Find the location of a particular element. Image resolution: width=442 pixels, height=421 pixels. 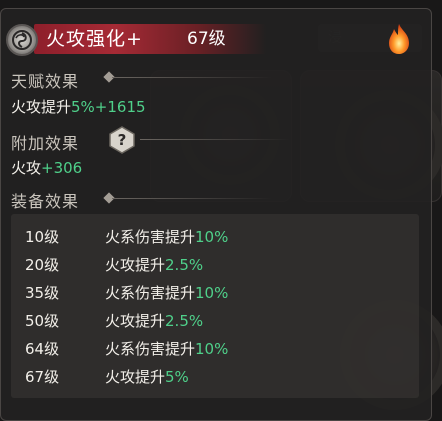

equipment-section-title: 装备效果 is located at coordinates (45, 201).